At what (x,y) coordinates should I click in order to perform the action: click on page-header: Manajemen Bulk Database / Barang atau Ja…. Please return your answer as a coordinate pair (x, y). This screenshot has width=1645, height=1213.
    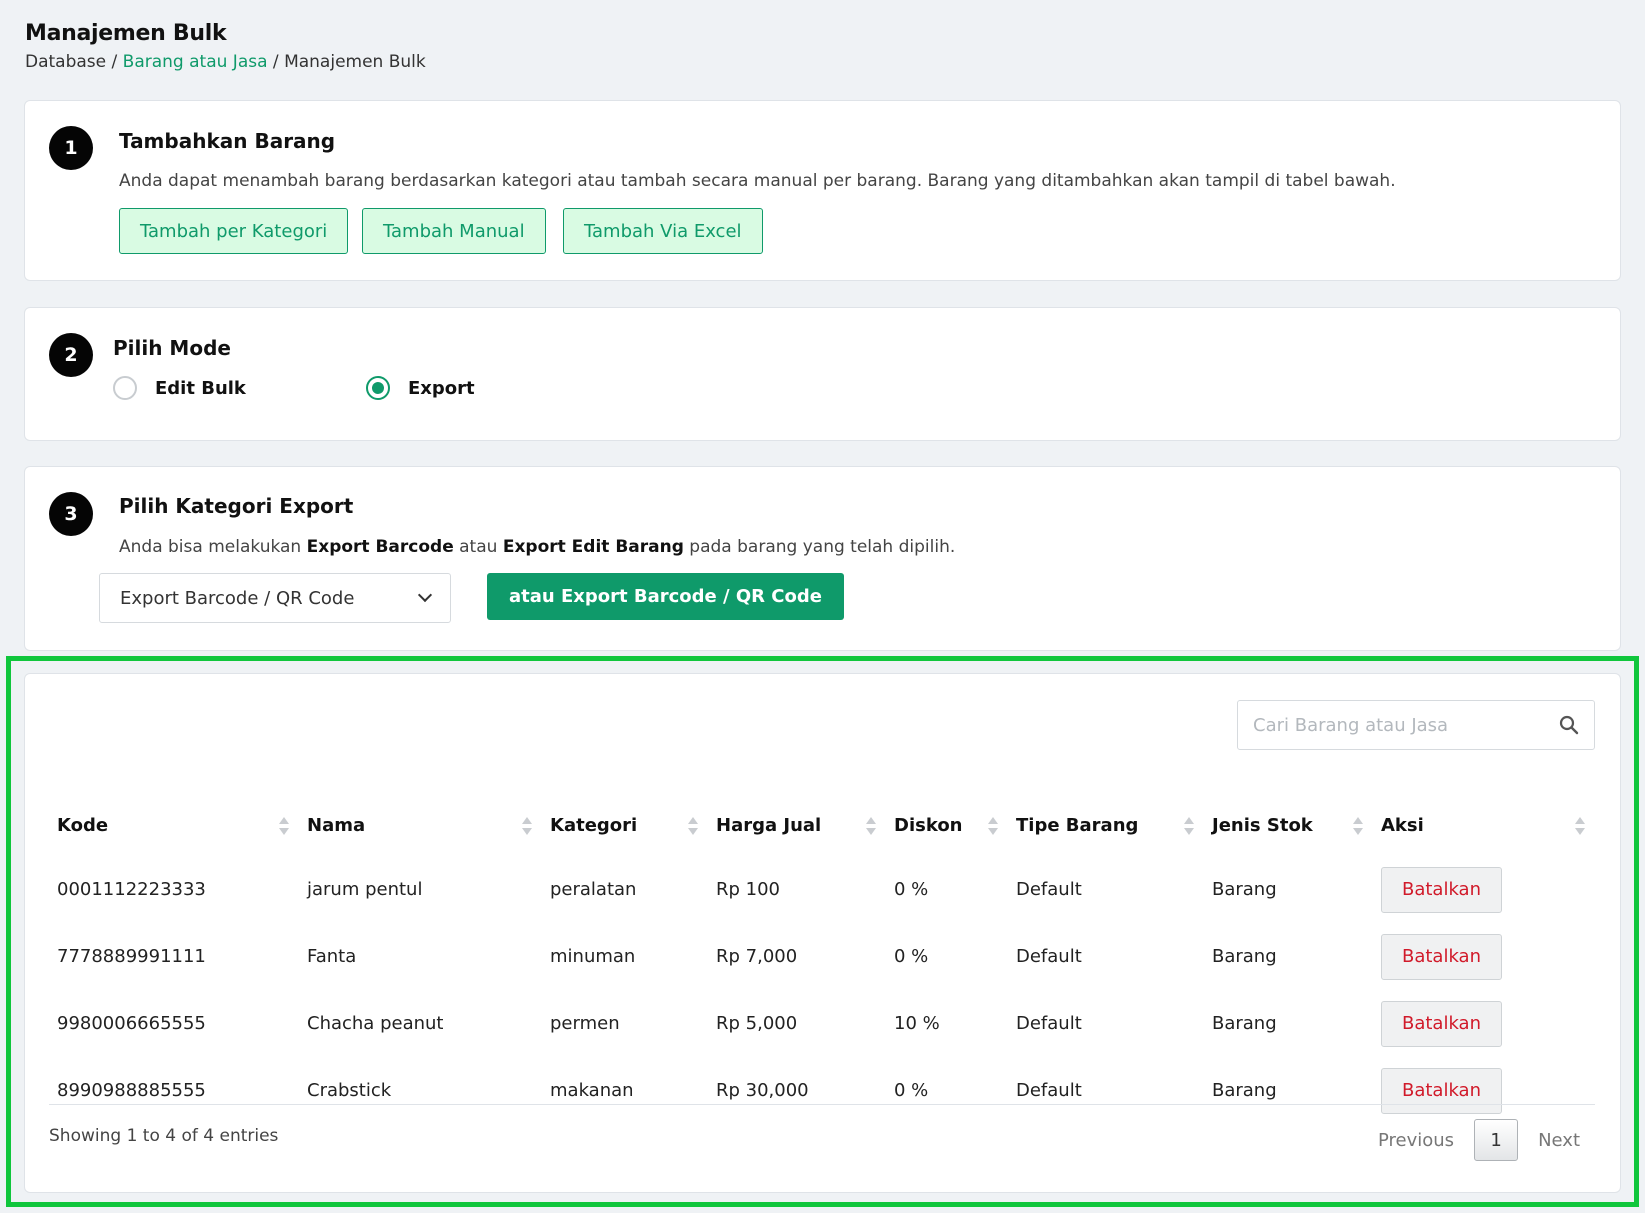
    Looking at the image, I should click on (225, 46).